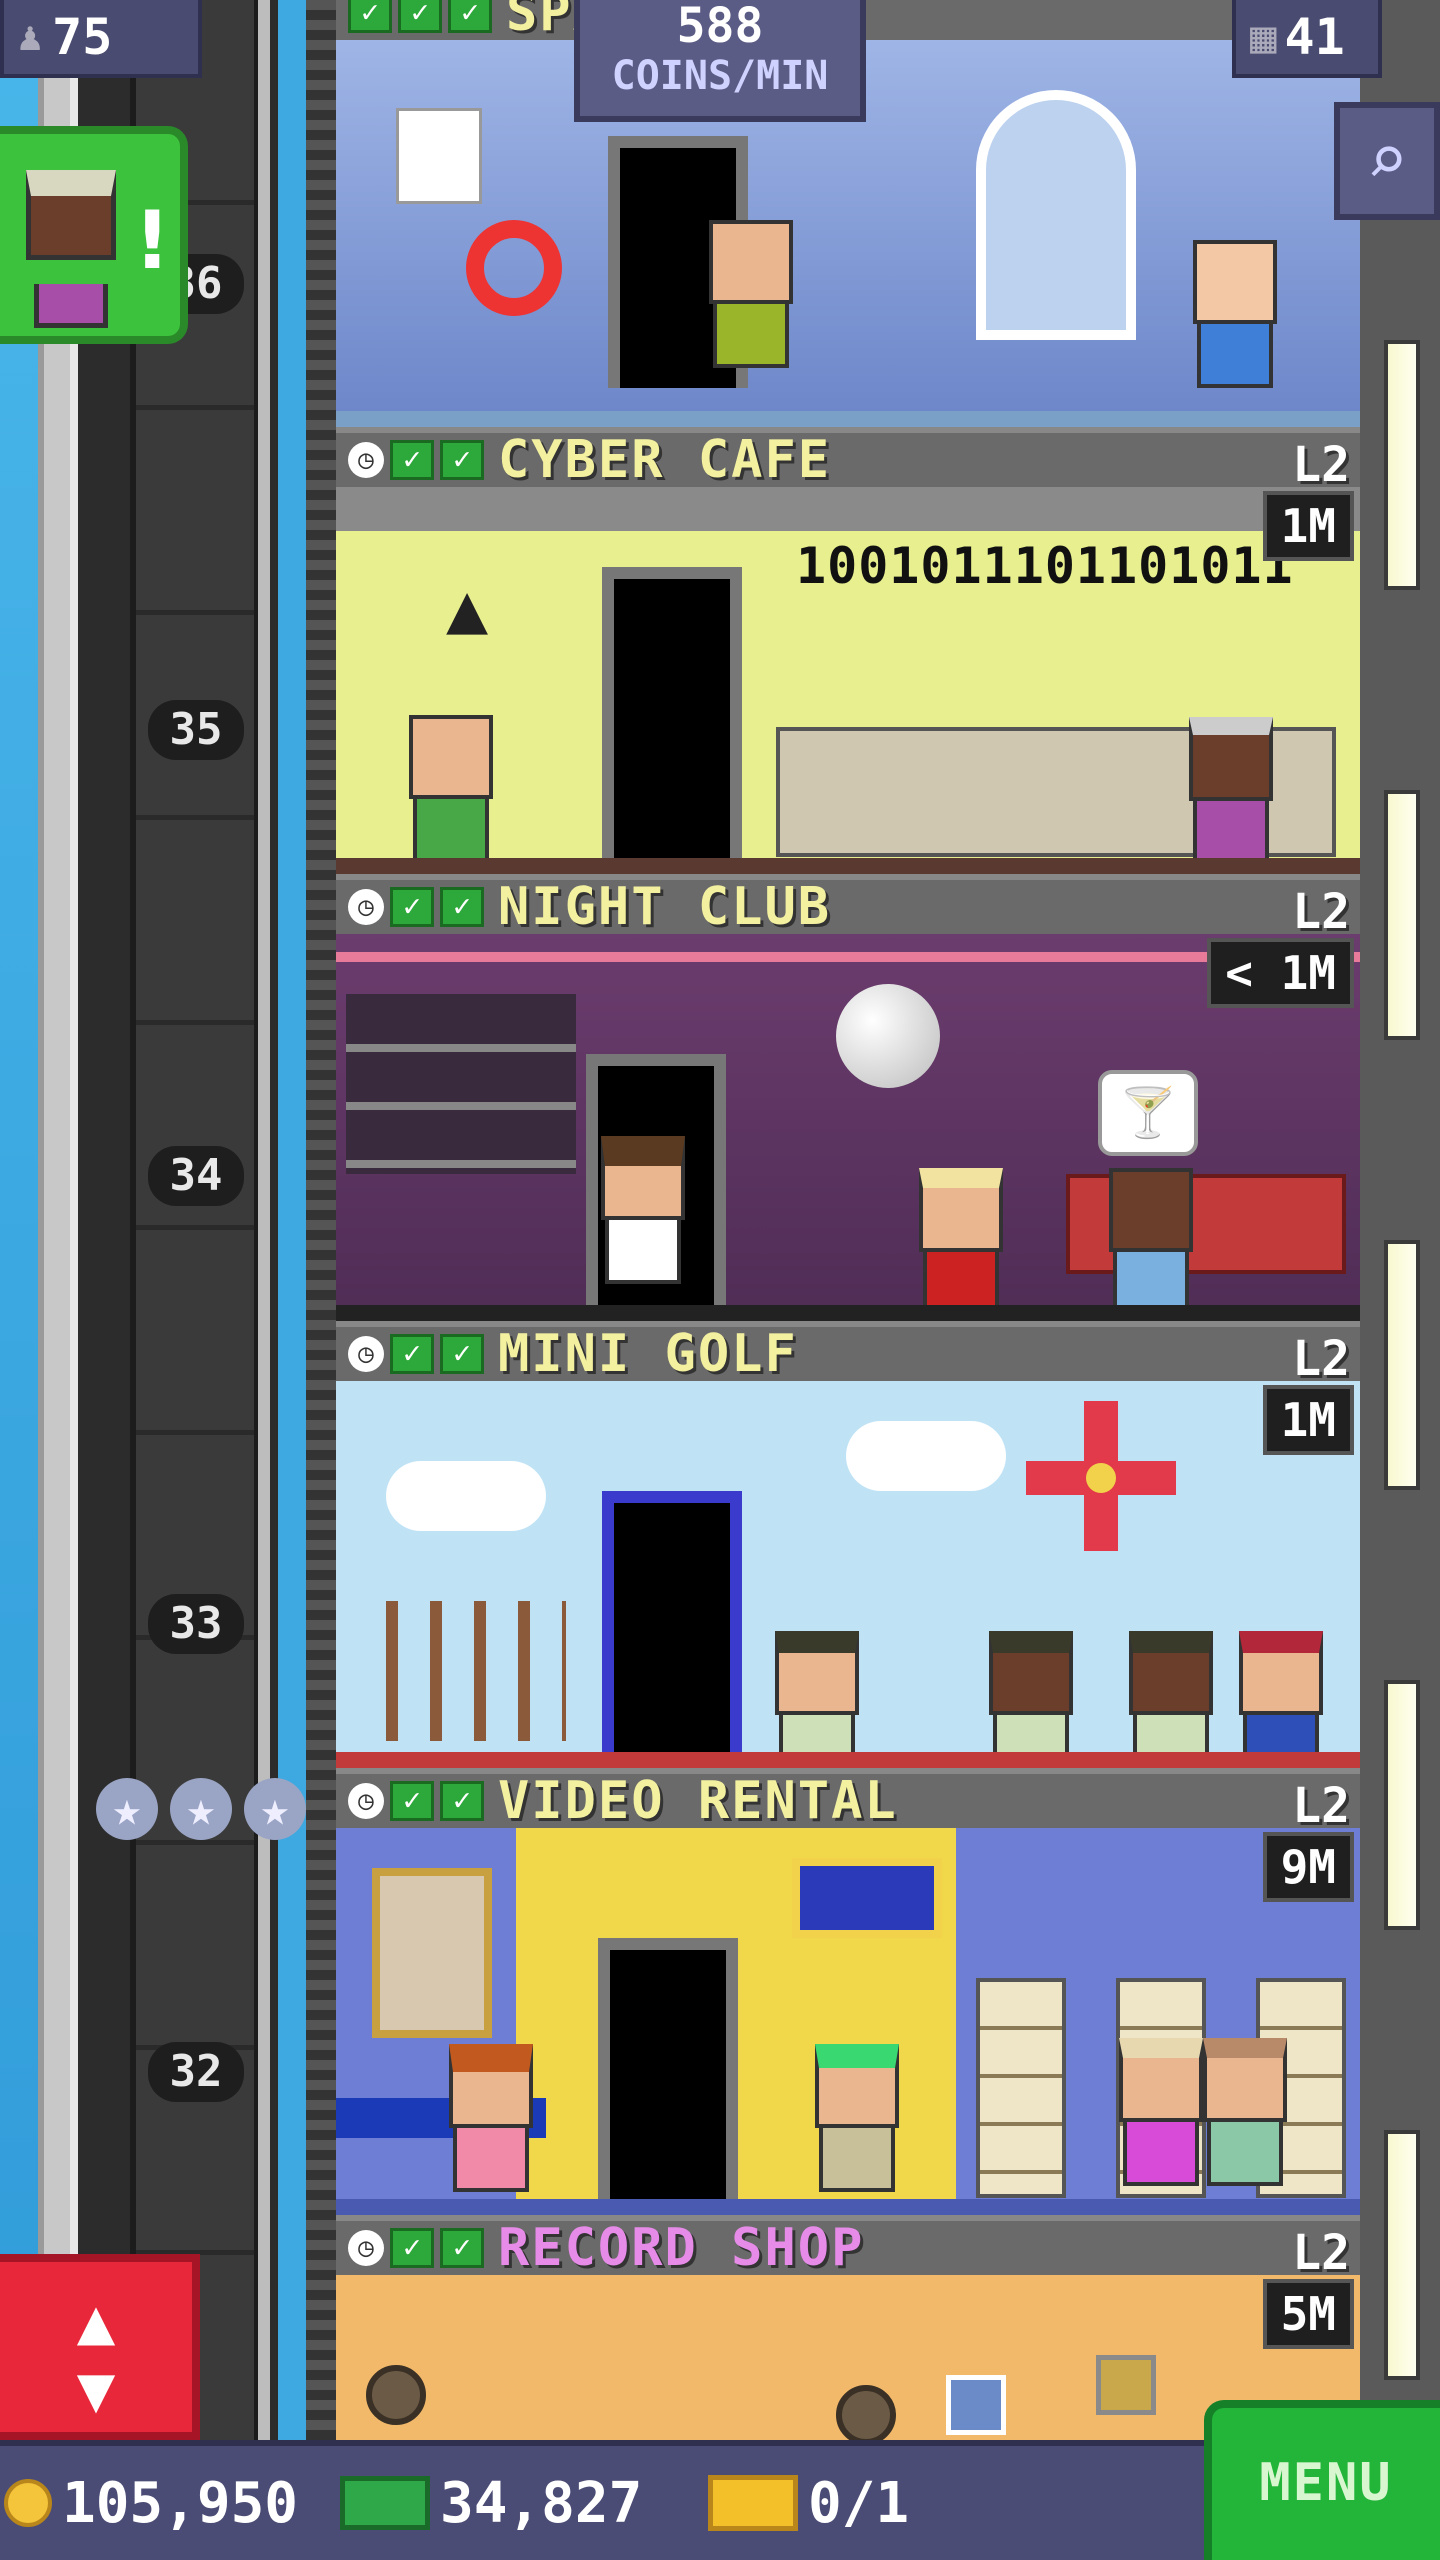 This screenshot has height=2560, width=1440. I want to click on floor-room, so click(848, 2021).